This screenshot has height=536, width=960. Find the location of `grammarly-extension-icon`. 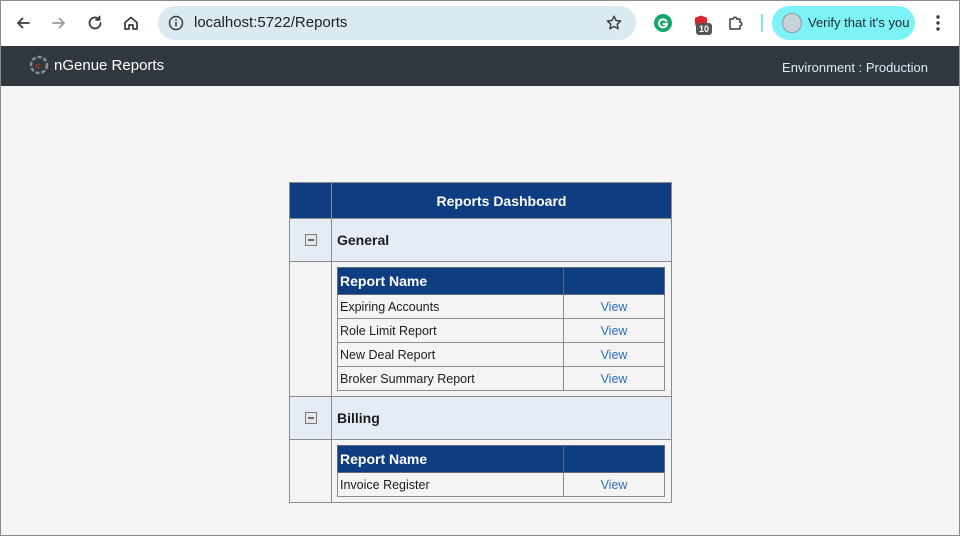

grammarly-extension-icon is located at coordinates (663, 23).